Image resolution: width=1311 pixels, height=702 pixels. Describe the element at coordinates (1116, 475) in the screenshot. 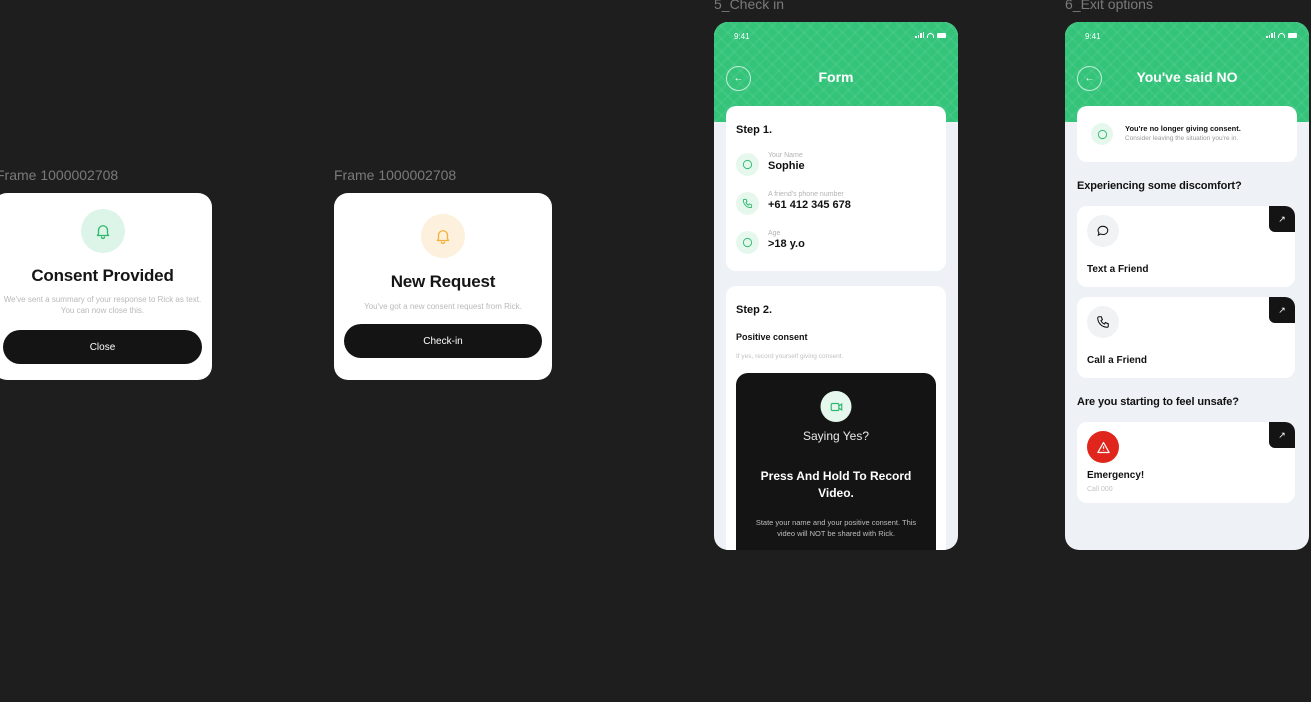

I see `emergency-label: Emergency!` at that location.